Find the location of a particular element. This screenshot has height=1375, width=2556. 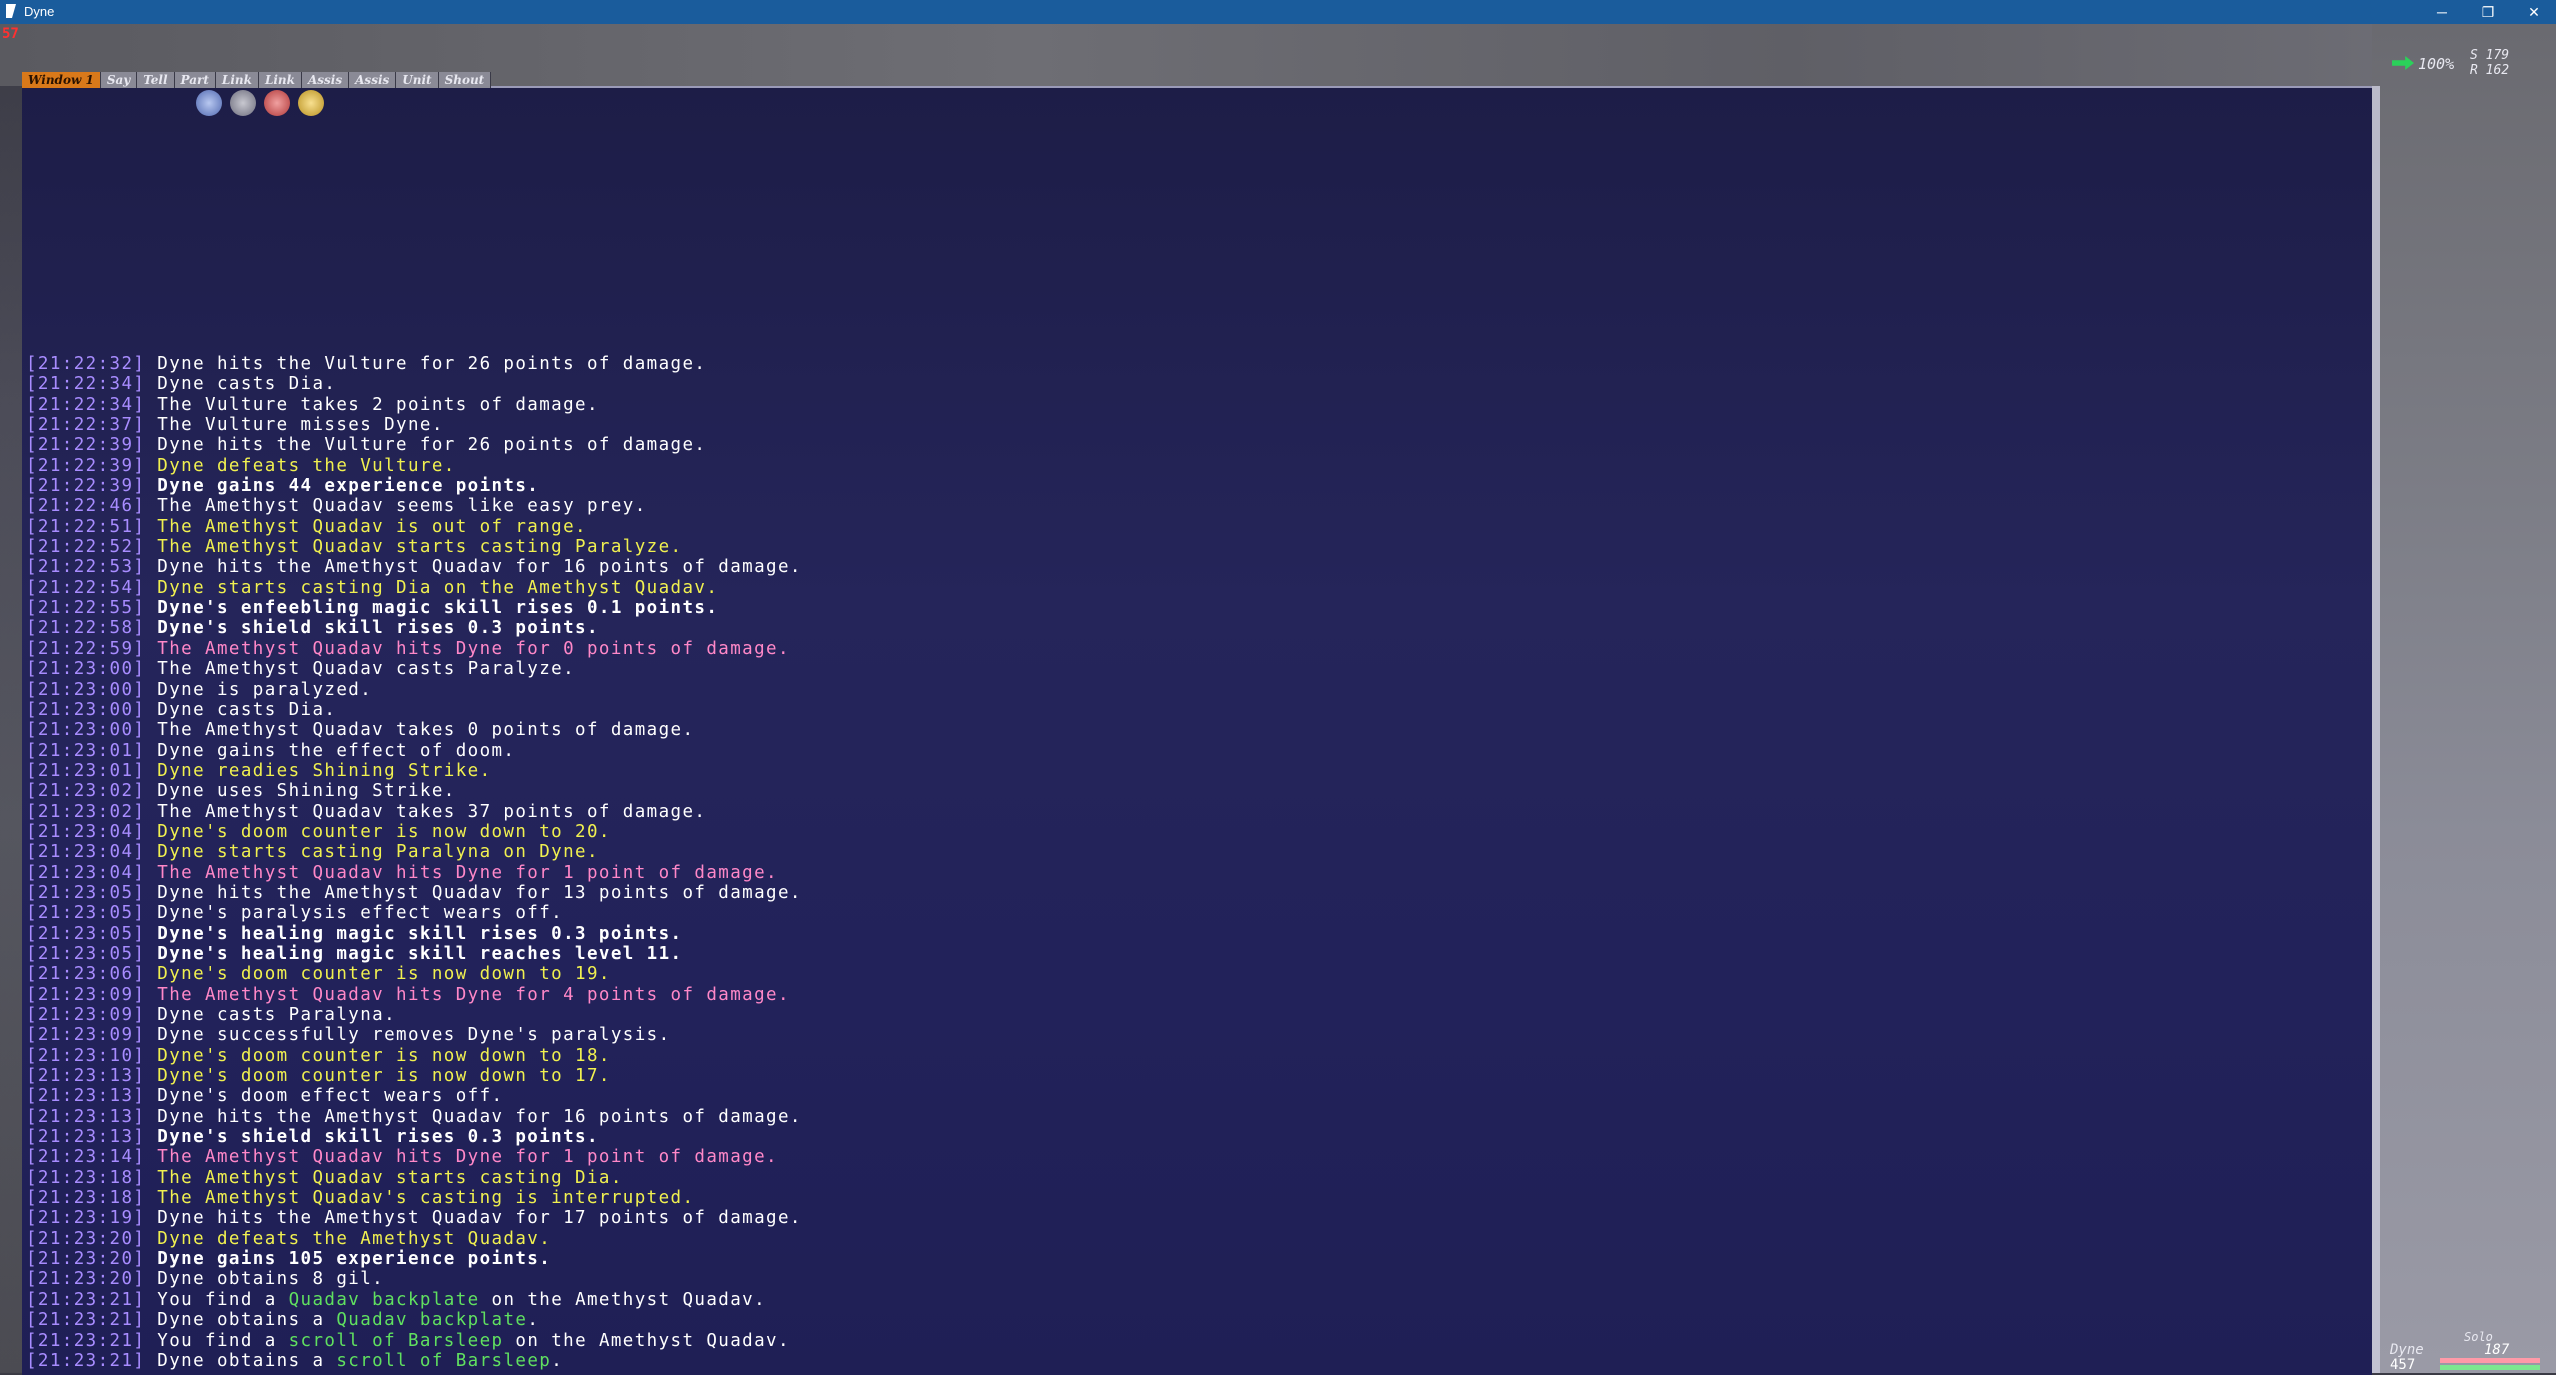

chat-message-text: Dyne gains the effect of doom. is located at coordinates (336, 750).